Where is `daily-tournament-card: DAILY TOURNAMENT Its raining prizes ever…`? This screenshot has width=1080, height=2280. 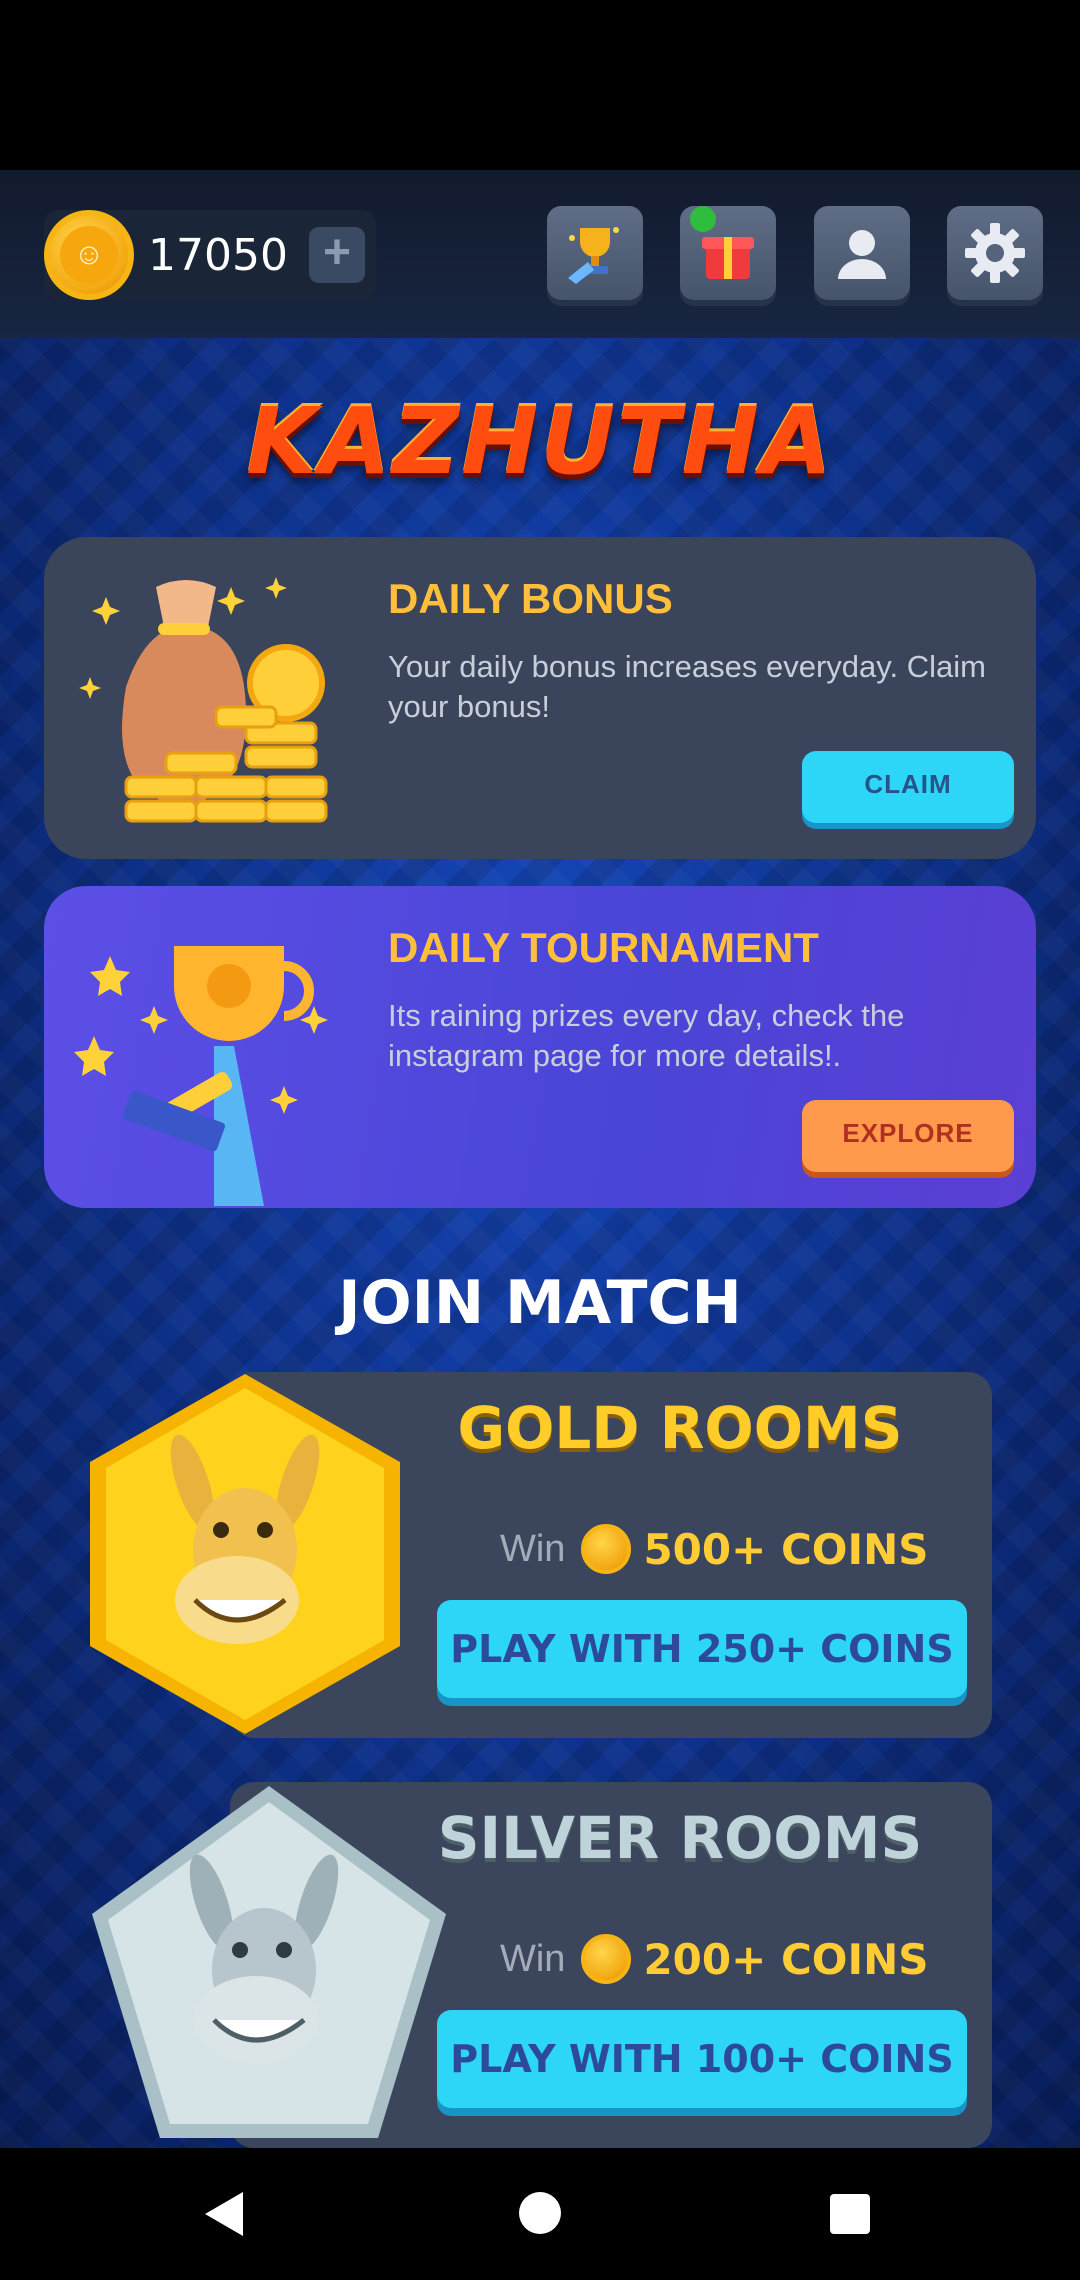 daily-tournament-card: DAILY TOURNAMENT Its raining prizes ever… is located at coordinates (540, 1047).